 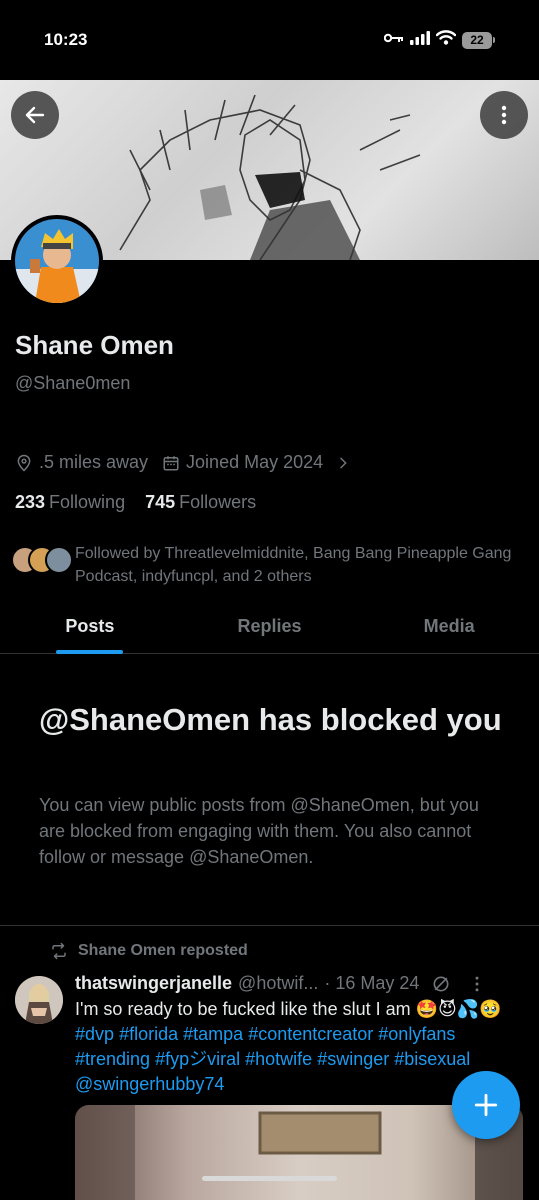 I want to click on chevron-right-icon, so click(x=343, y=462).